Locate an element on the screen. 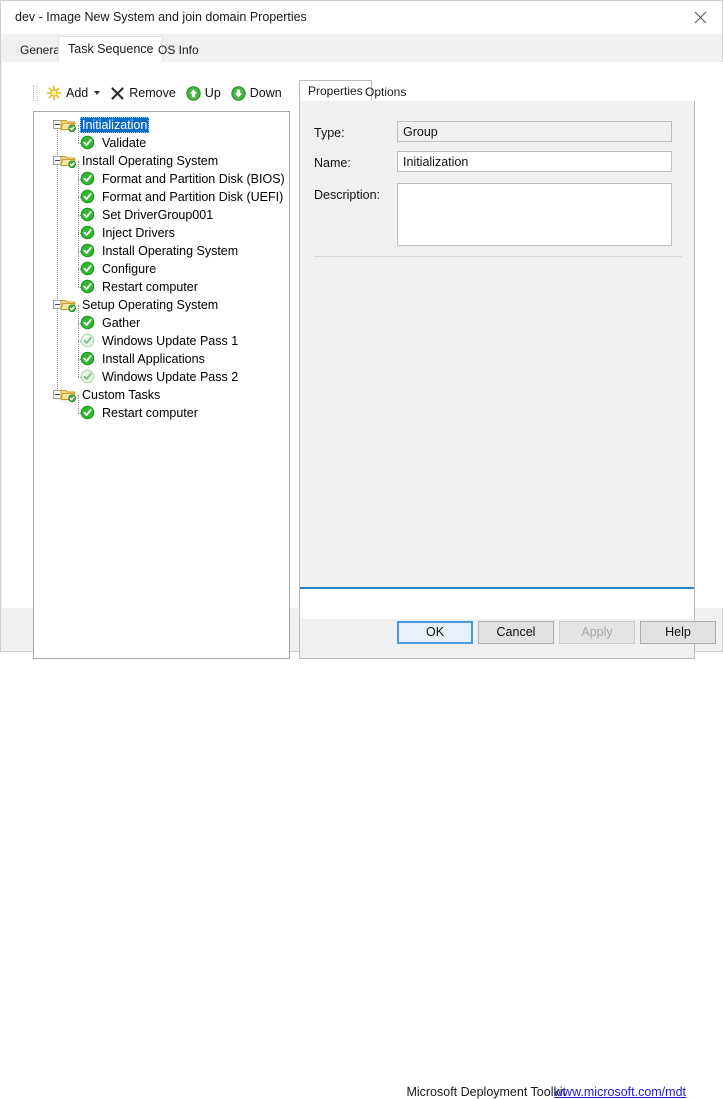 This screenshot has height=1099, width=723. tab-os-info: OS Info is located at coordinates (178, 50).